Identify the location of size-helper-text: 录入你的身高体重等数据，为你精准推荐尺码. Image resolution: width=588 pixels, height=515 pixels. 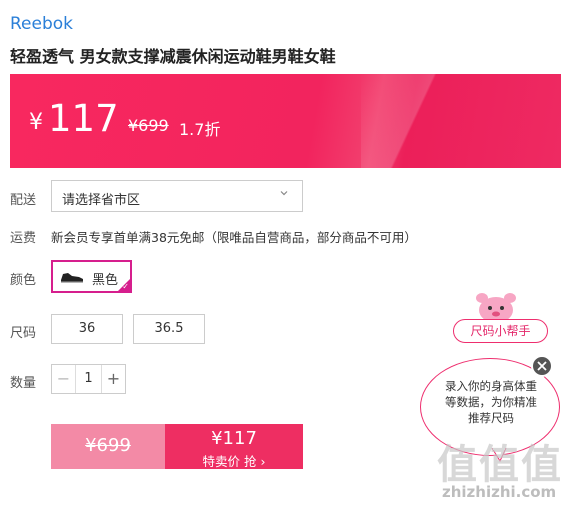
(491, 402).